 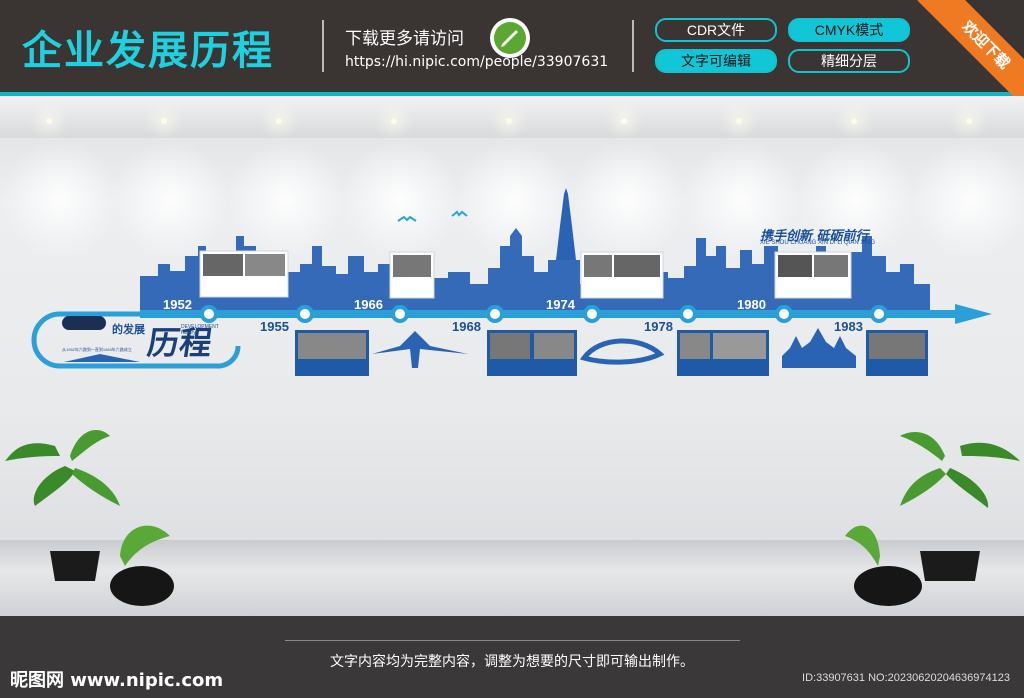 What do you see at coordinates (932, 519) in the screenshot?
I see `plant-right` at bounding box center [932, 519].